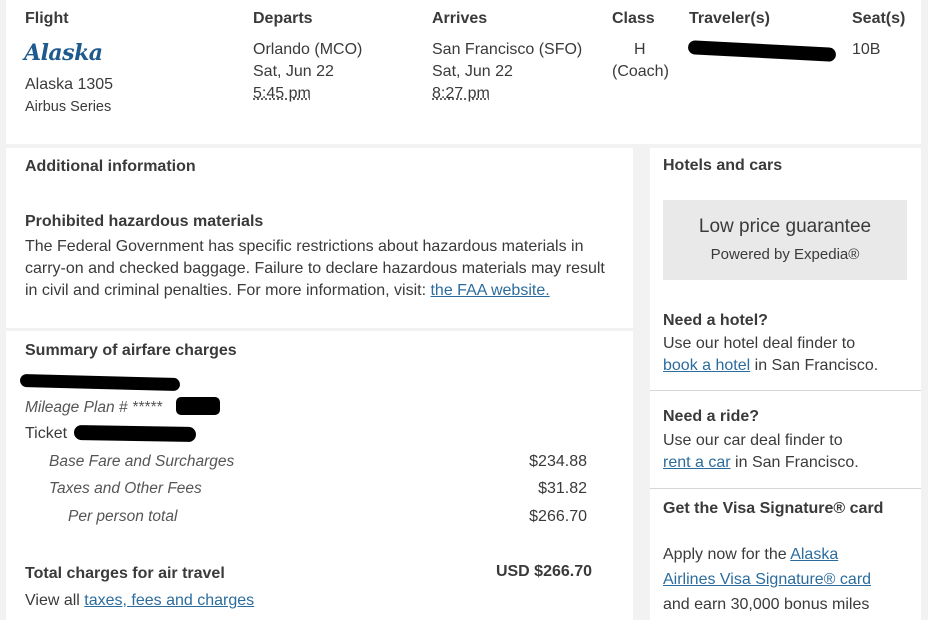 Image resolution: width=928 pixels, height=620 pixels. I want to click on mileage-plan-number: Mileage Plan # *****, so click(94, 407).